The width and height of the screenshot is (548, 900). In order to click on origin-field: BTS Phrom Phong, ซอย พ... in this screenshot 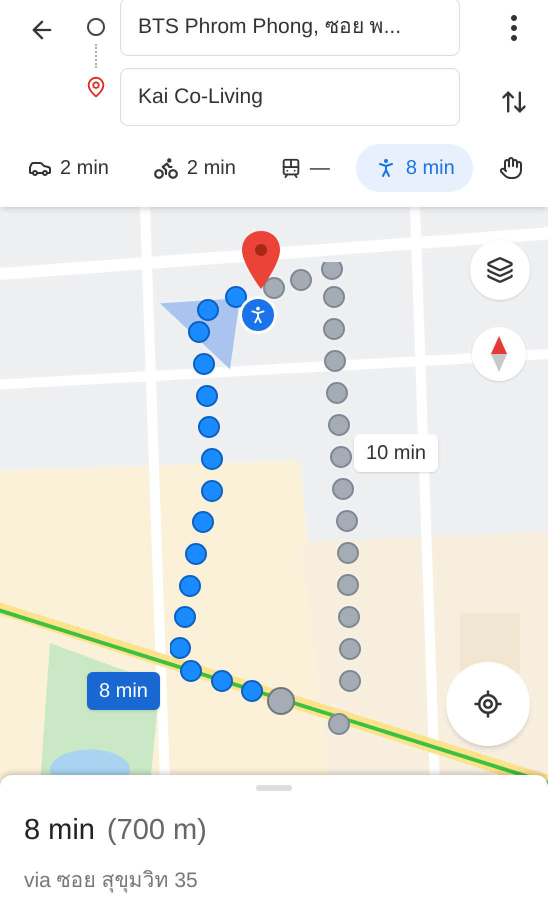, I will do `click(290, 28)`.